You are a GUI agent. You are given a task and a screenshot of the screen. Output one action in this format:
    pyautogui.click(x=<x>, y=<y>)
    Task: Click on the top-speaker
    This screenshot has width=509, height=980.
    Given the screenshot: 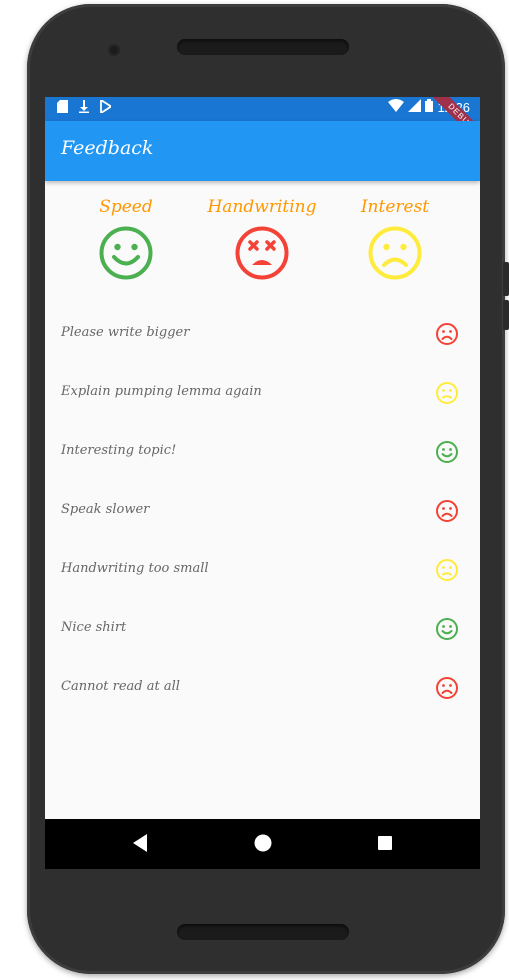 What is the action you would take?
    pyautogui.click(x=263, y=47)
    